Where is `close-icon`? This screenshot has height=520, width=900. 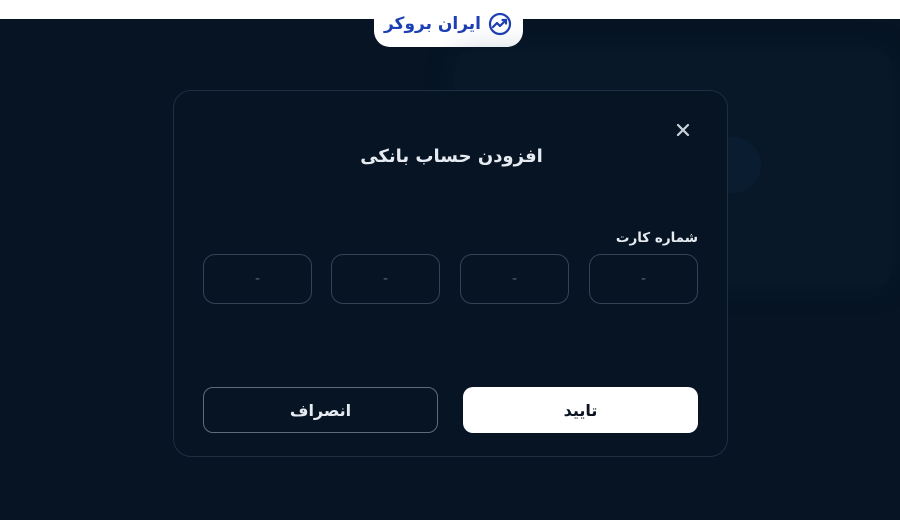
close-icon is located at coordinates (683, 130).